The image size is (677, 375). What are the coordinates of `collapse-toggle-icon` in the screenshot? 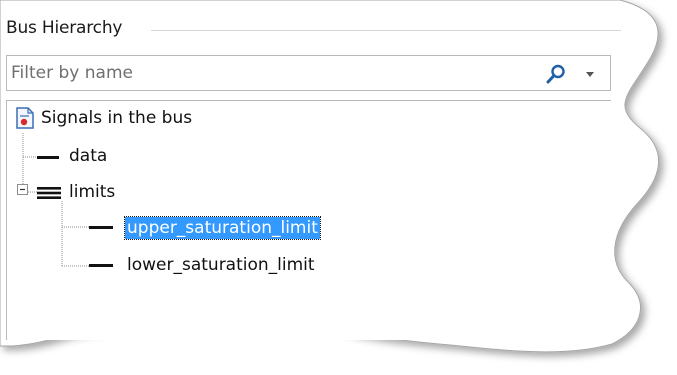 It's located at (22, 189).